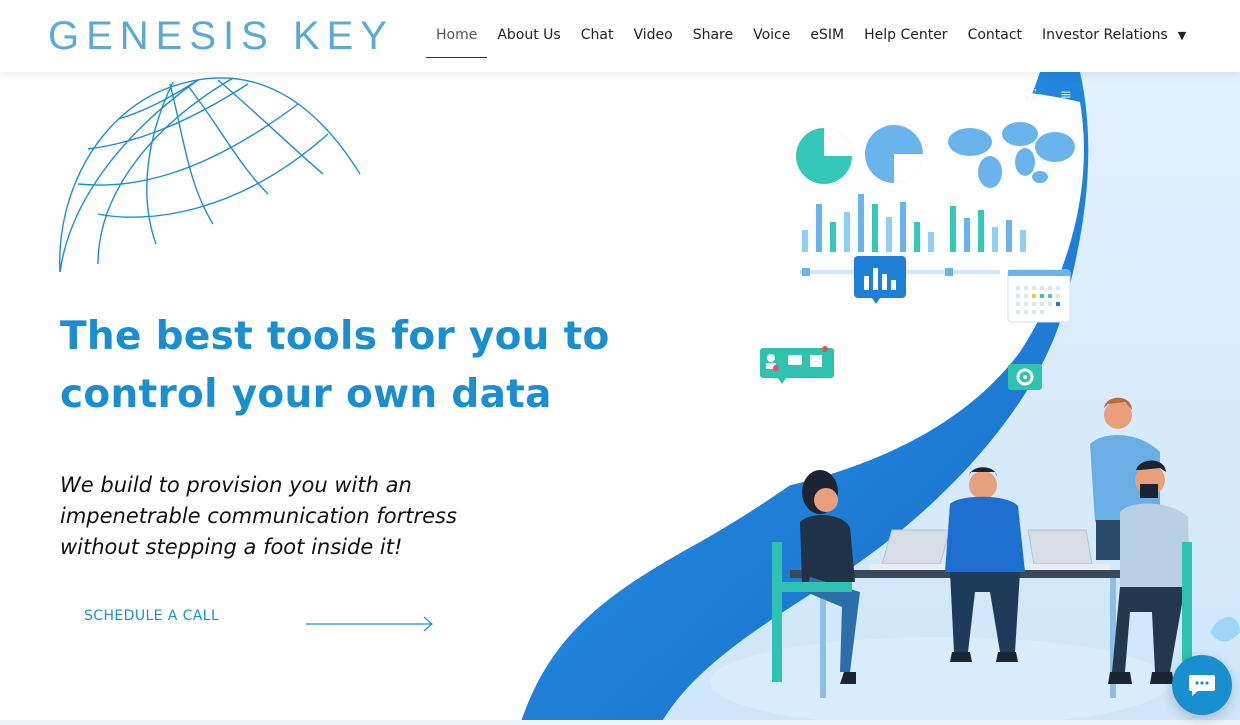  I want to click on nav-chat-label: Chat, so click(597, 35).